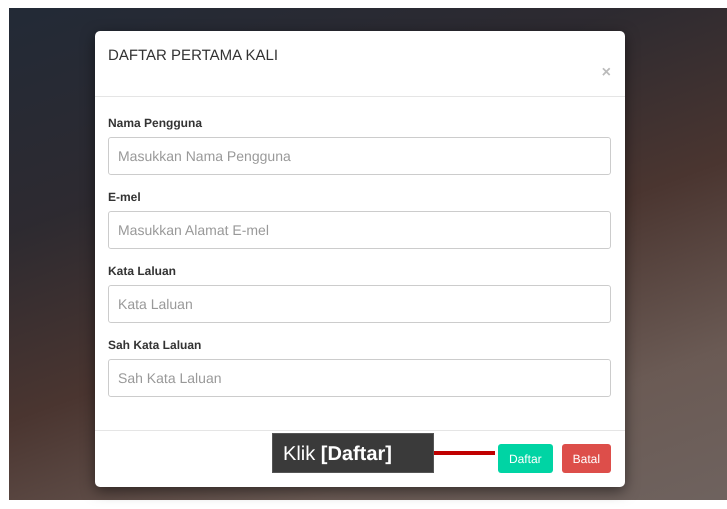 The image size is (727, 509). I want to click on callout: Klik [Daftar], so click(353, 453).